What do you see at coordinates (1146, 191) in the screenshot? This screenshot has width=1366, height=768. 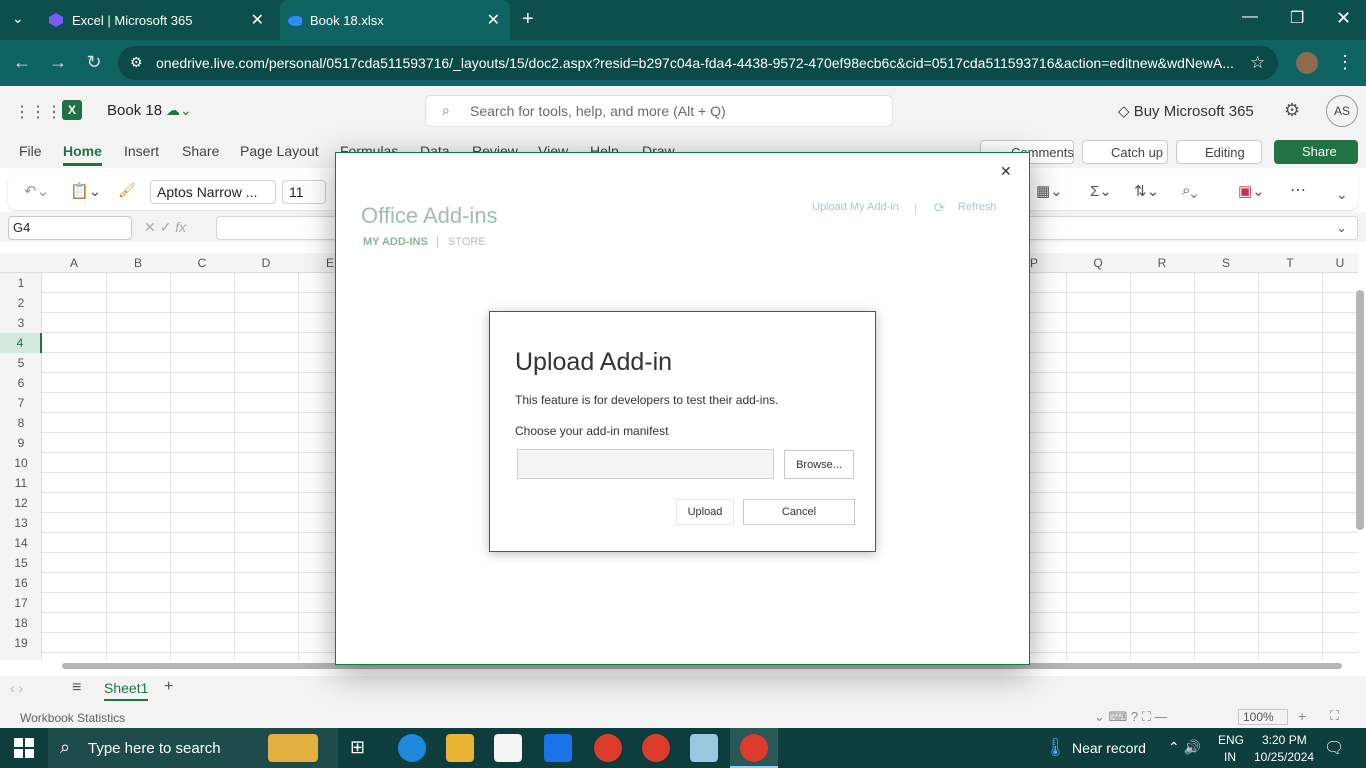 I see `sort-filter-icon: ⇅⌄` at bounding box center [1146, 191].